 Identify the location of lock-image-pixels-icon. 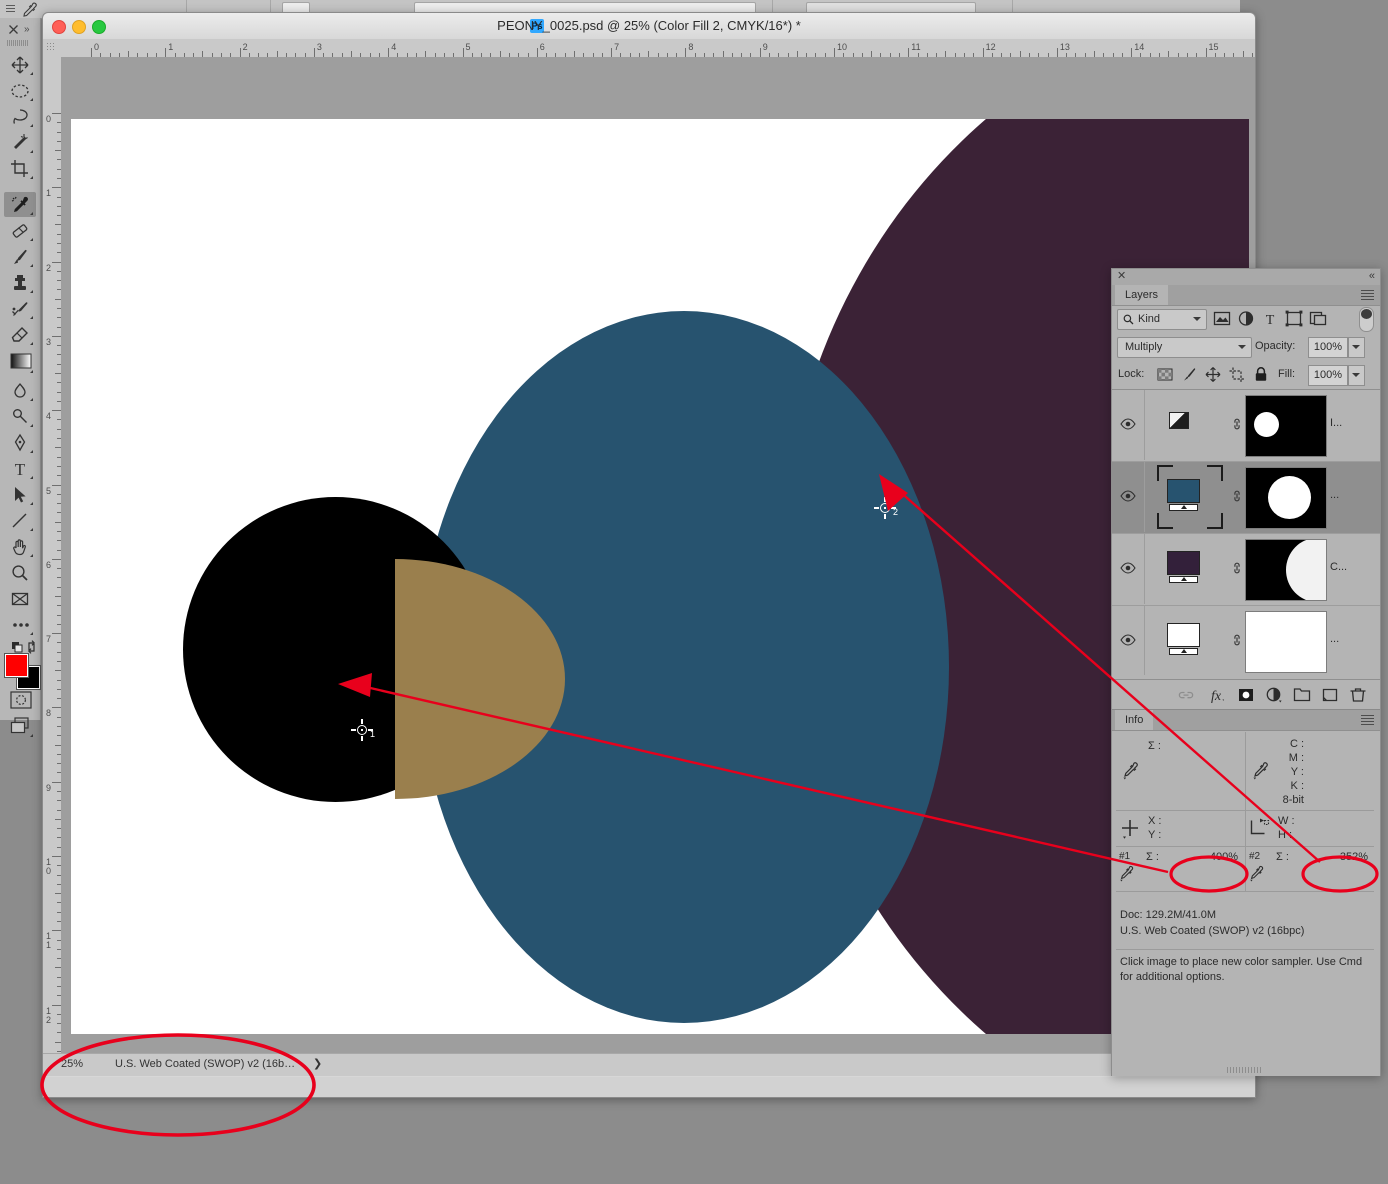
(1189, 374).